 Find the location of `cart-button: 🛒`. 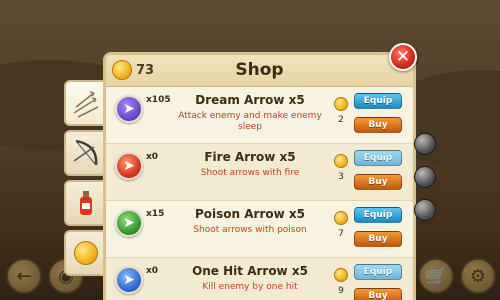

cart-button: 🛒 is located at coordinates (436, 276).